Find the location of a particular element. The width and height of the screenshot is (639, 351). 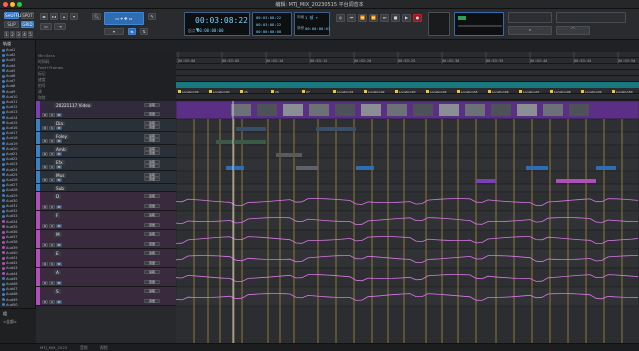

track-header-aux: F R S M 读取 音量 is located at coordinates (106, 220).